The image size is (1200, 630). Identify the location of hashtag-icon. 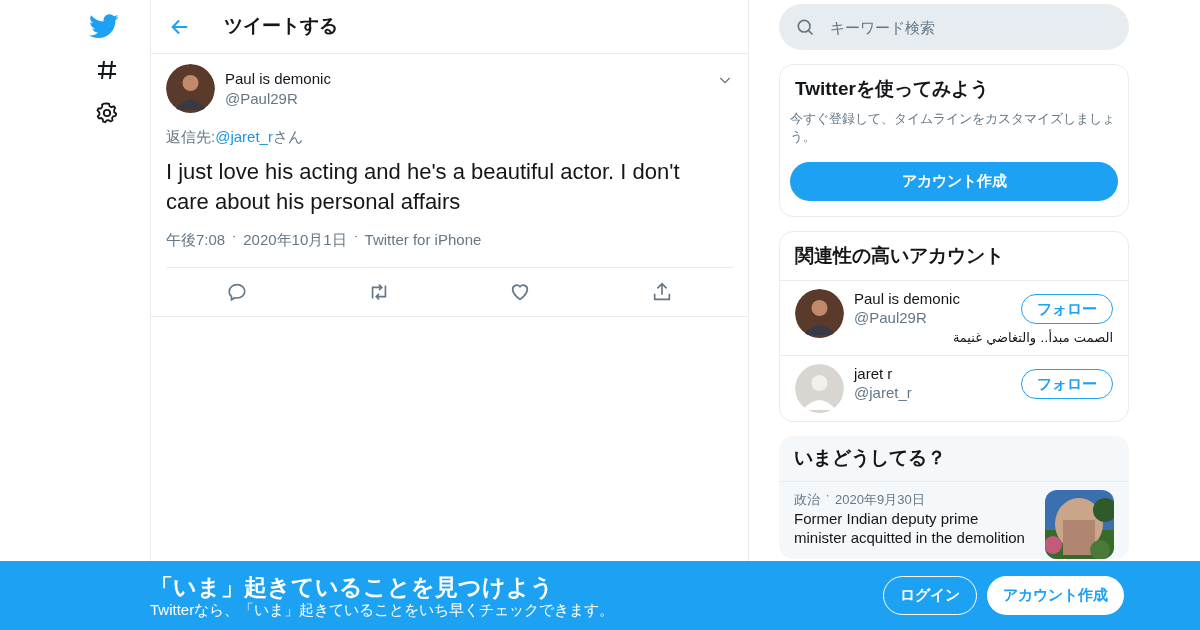
(107, 70).